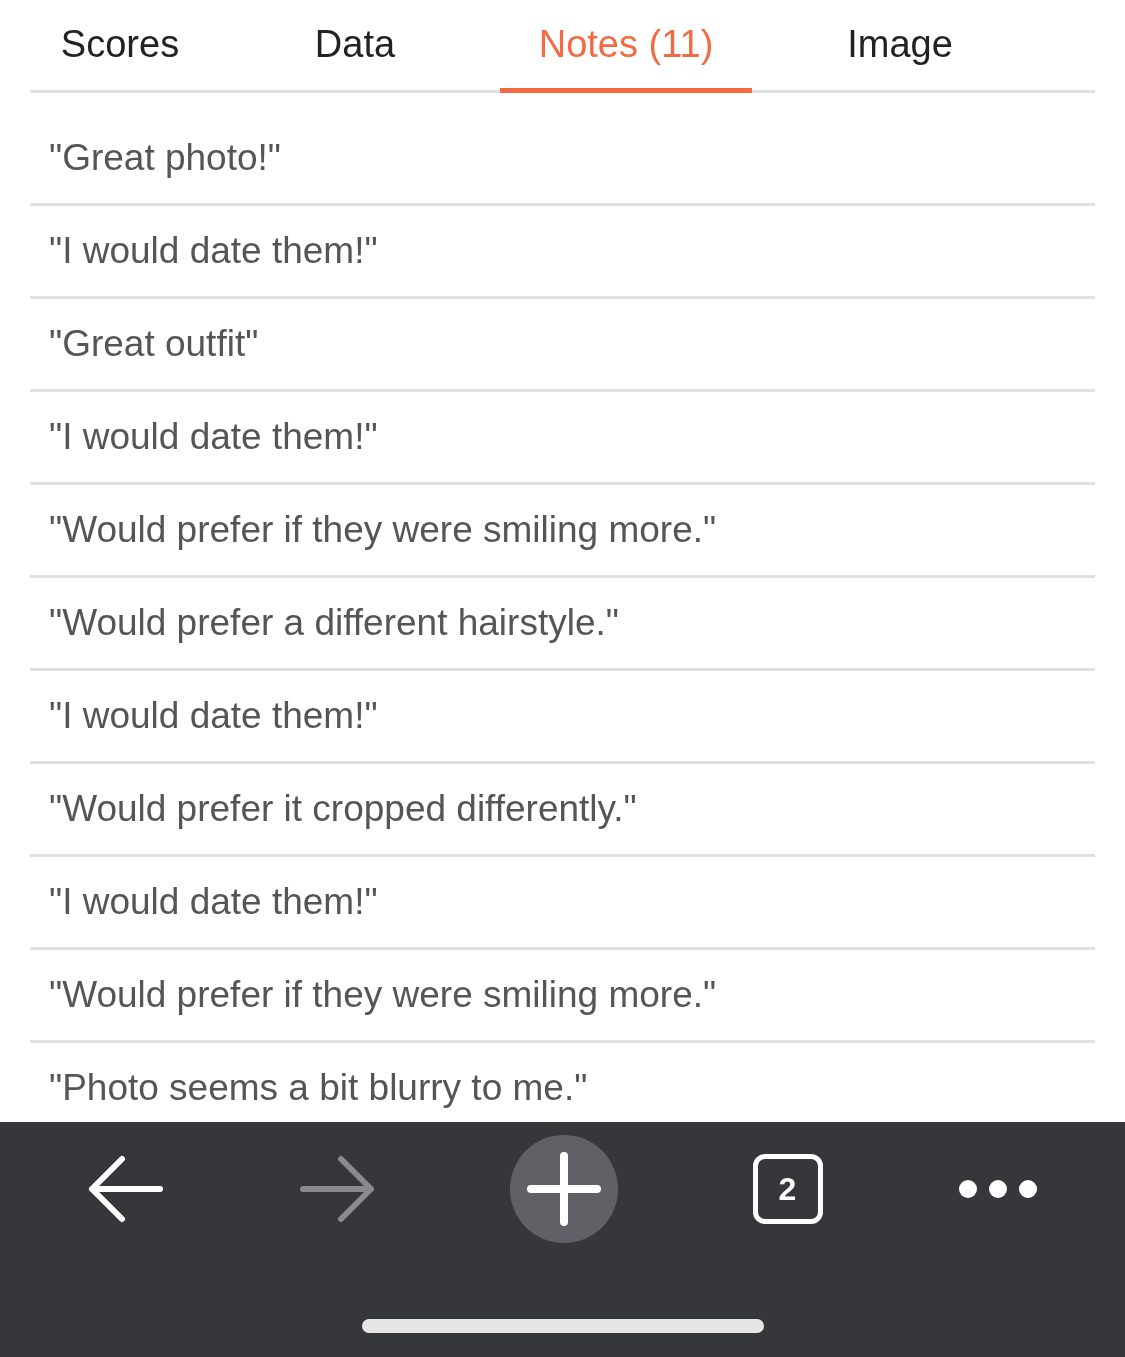 The image size is (1125, 1357). What do you see at coordinates (563, 1189) in the screenshot?
I see `plus-icon` at bounding box center [563, 1189].